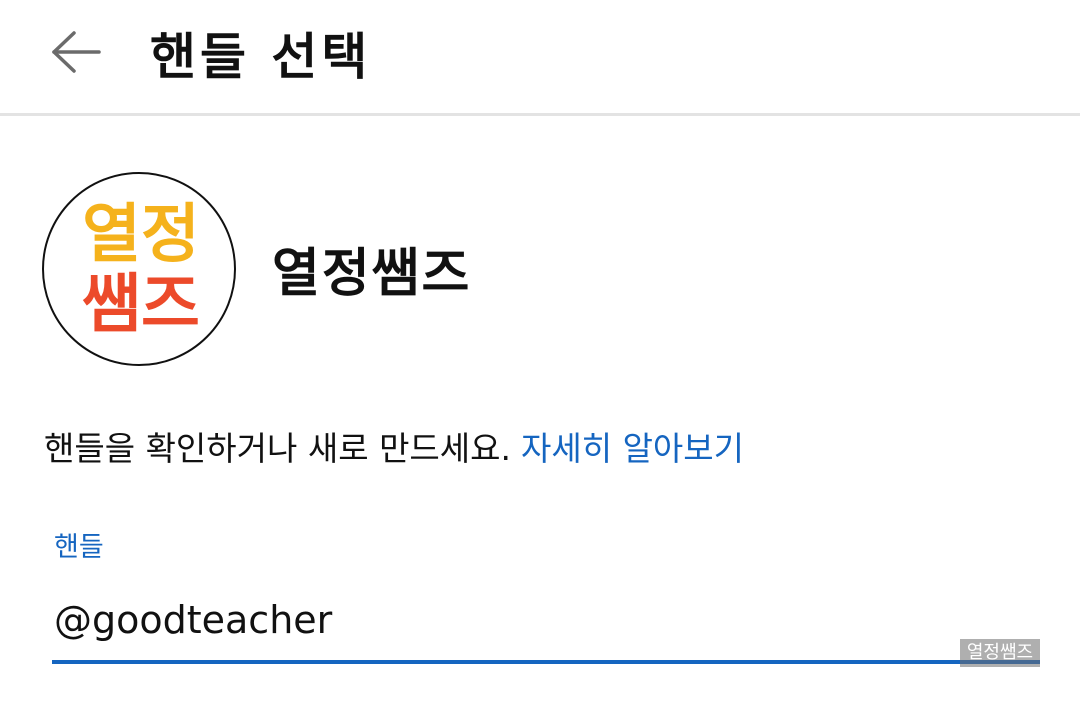 Image resolution: width=1080 pixels, height=709 pixels. What do you see at coordinates (141, 305) in the screenshot?
I see `avatar-text-line2: 쌤즈` at bounding box center [141, 305].